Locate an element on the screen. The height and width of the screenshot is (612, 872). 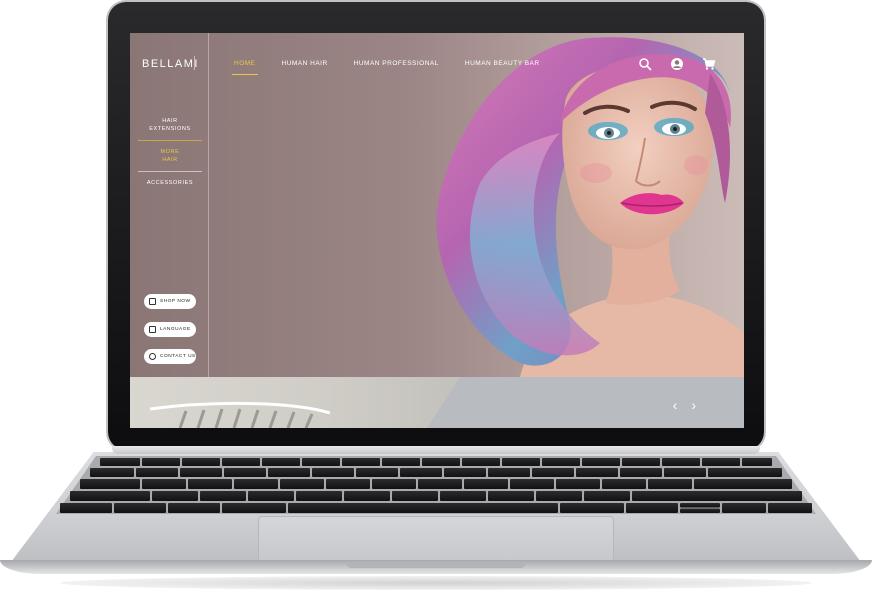
carousel-band: ‹ › is located at coordinates (437, 402).